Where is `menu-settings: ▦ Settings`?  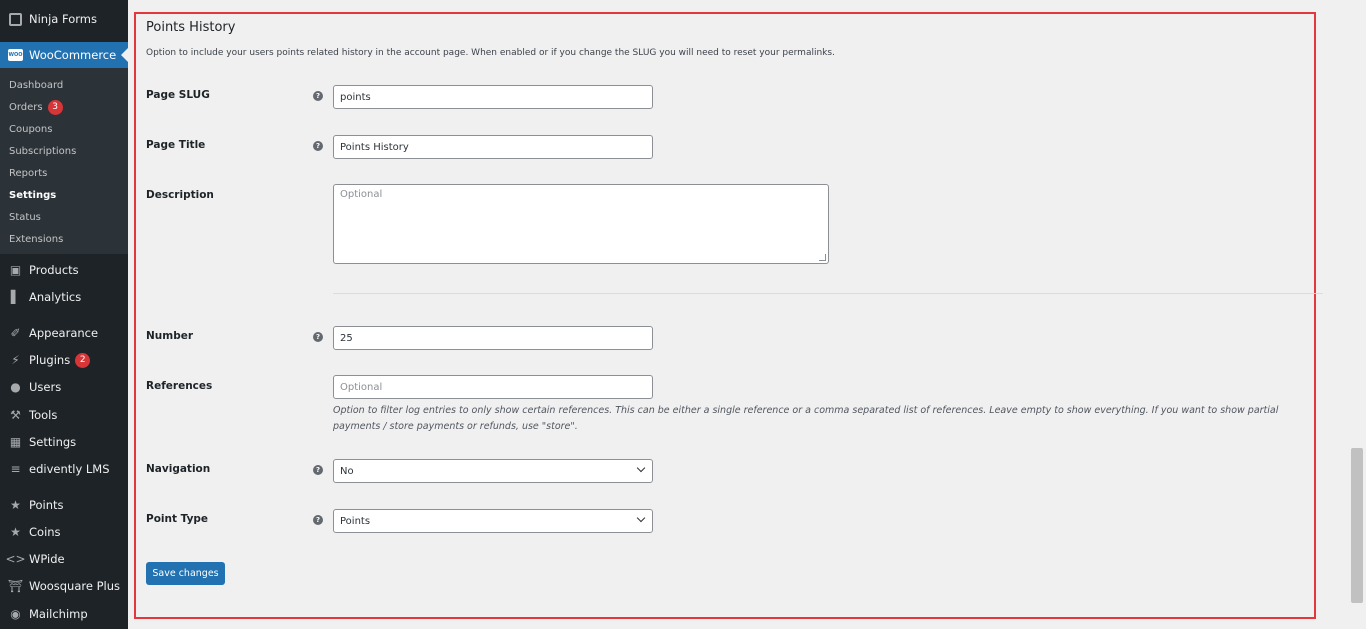
menu-settings: ▦ Settings is located at coordinates (64, 442).